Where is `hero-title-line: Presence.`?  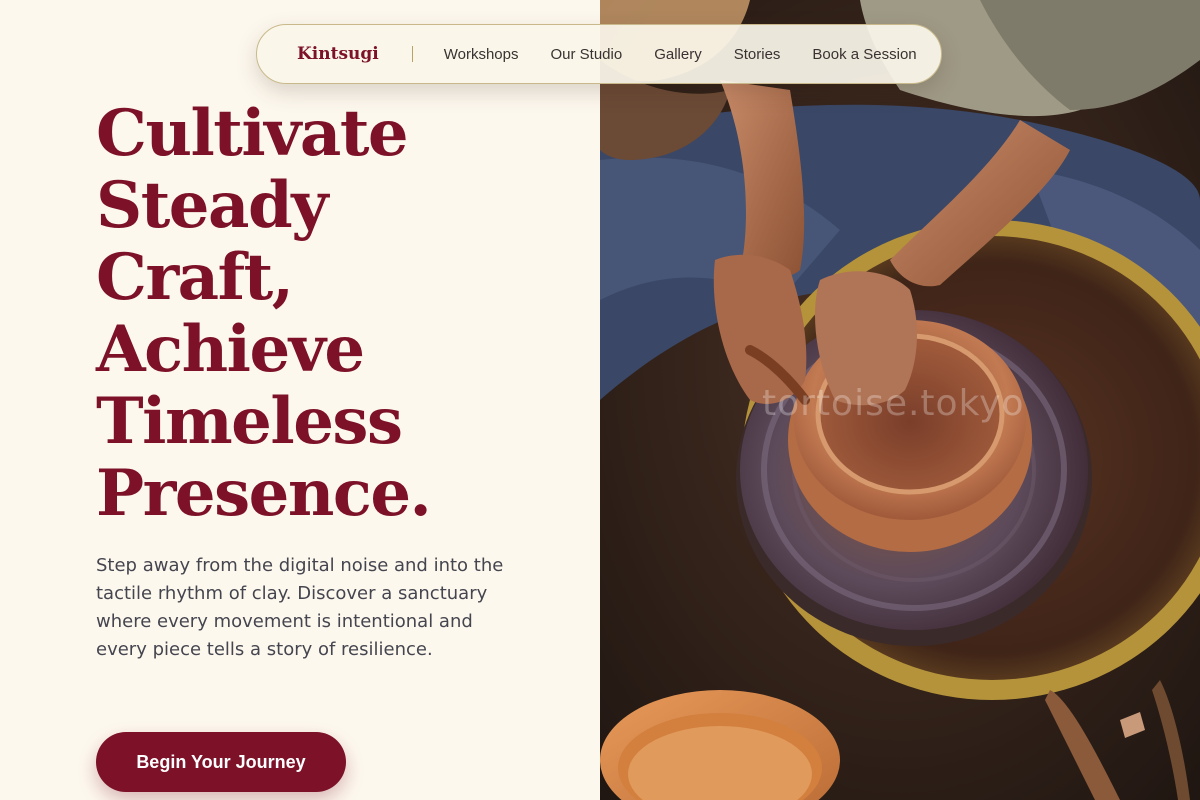
hero-title-line: Presence. is located at coordinates (264, 493).